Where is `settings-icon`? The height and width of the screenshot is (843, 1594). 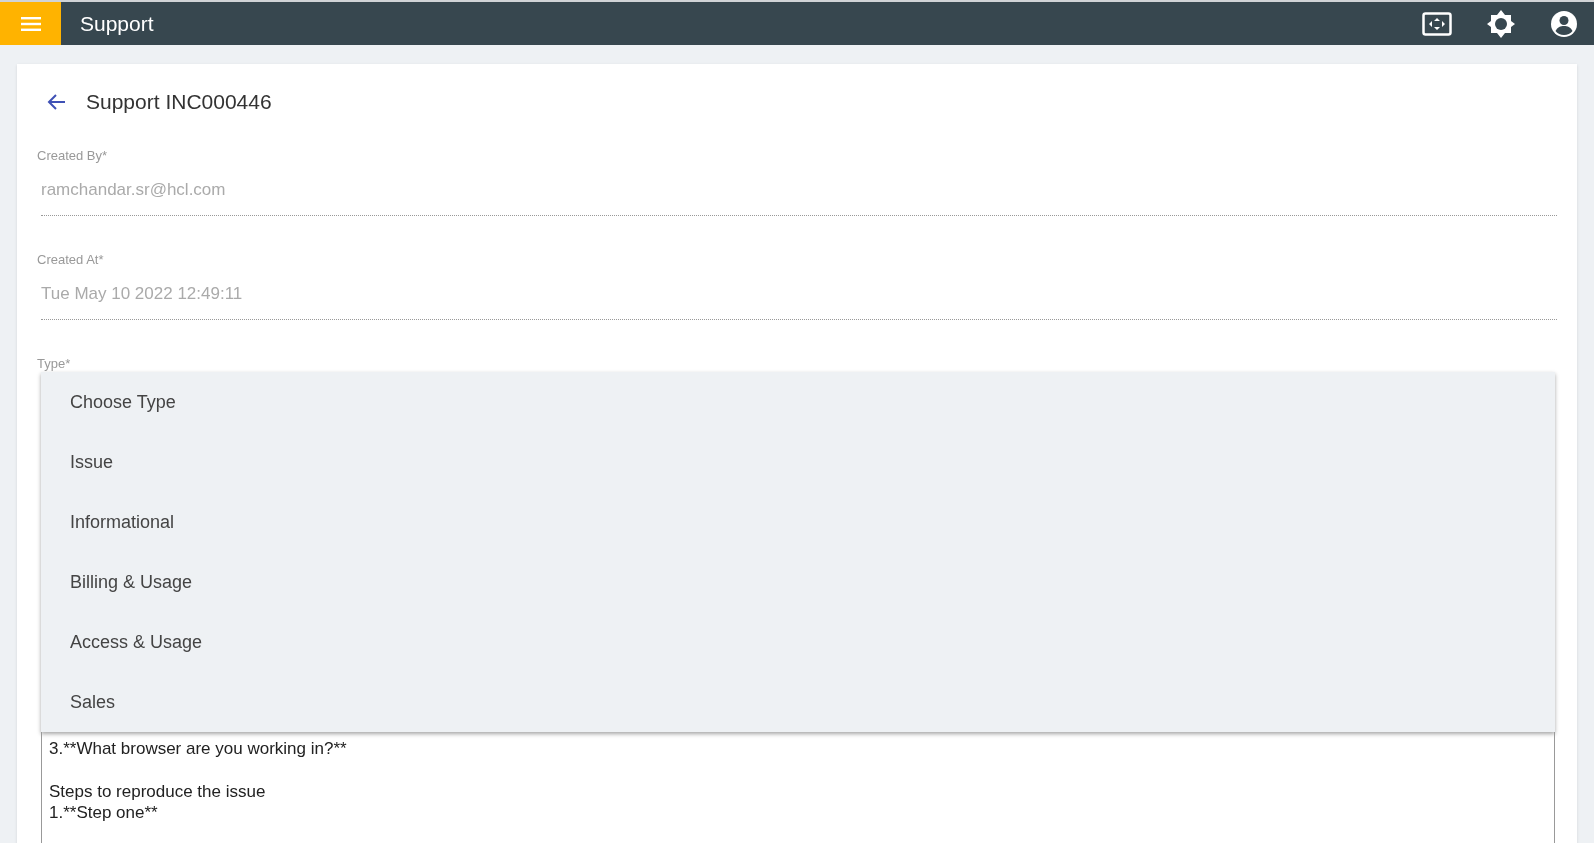
settings-icon is located at coordinates (1501, 23).